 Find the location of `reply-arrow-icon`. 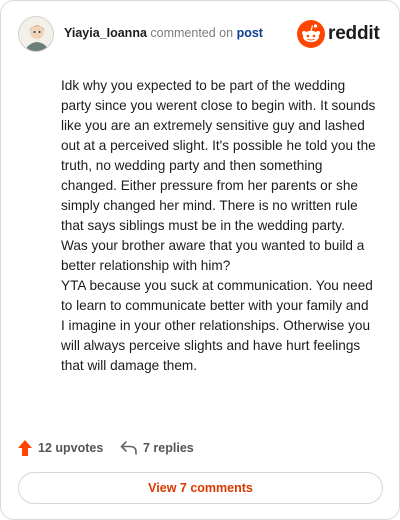

reply-arrow-icon is located at coordinates (128, 448).